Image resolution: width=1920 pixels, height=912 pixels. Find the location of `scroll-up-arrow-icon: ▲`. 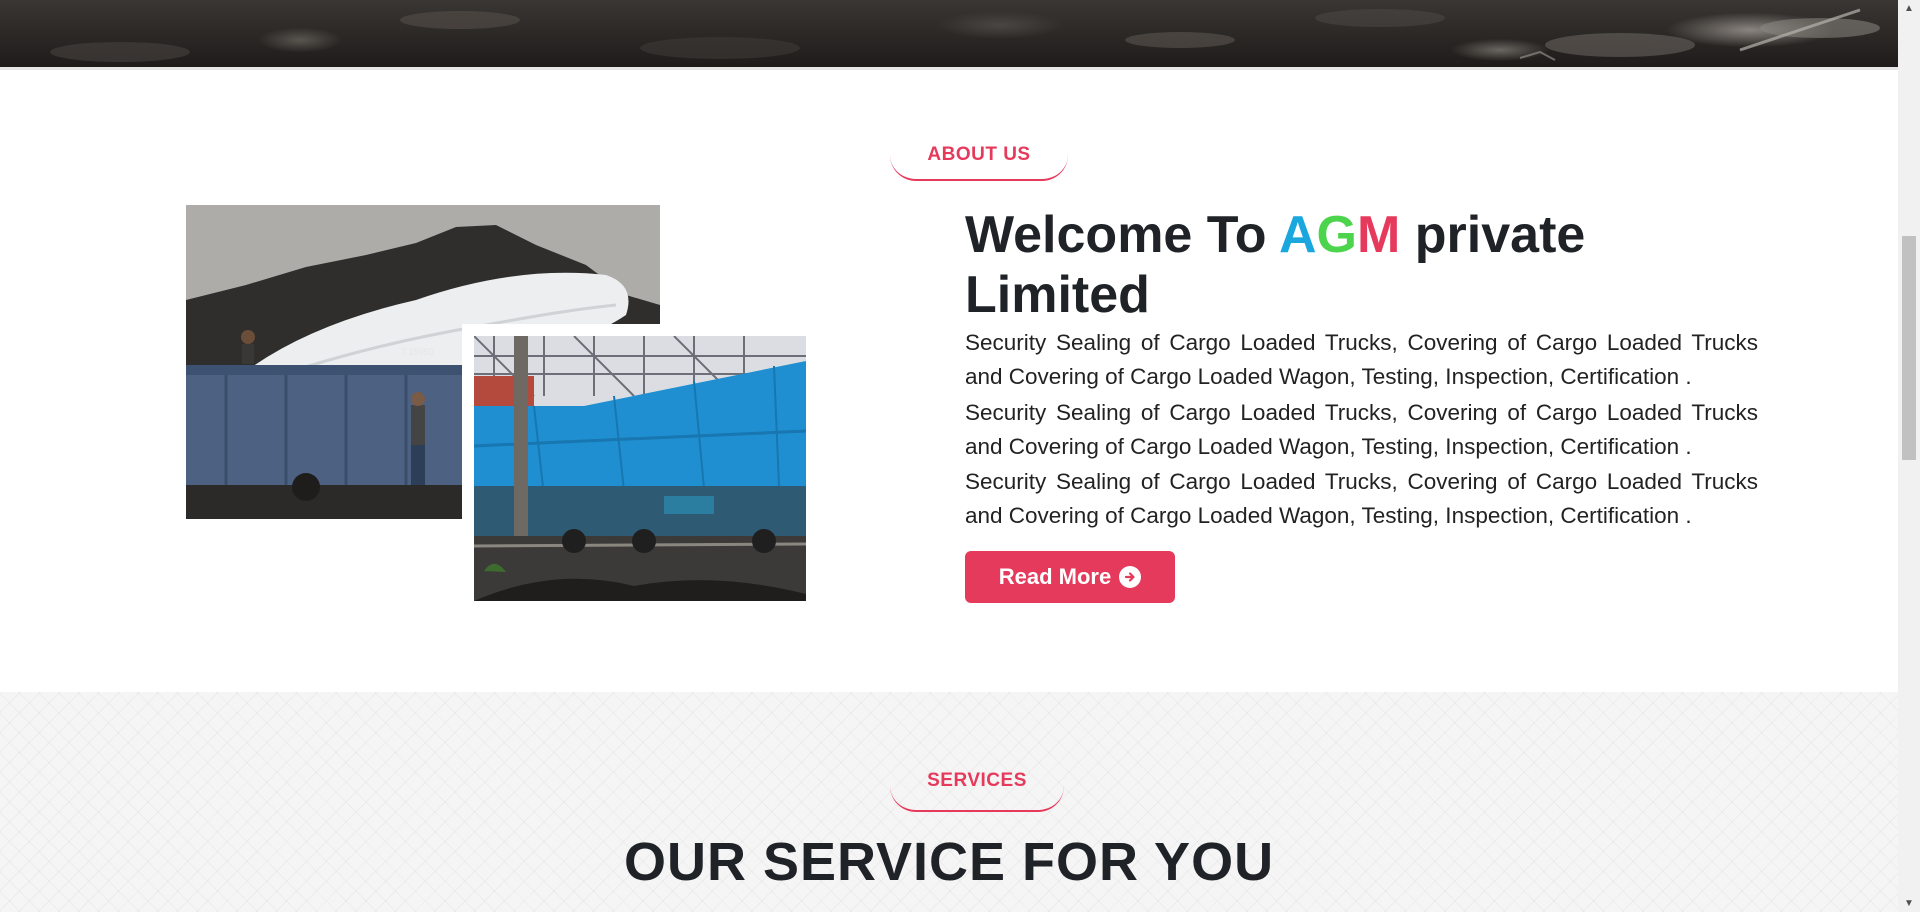

scroll-up-arrow-icon: ▲ is located at coordinates (1909, 8).